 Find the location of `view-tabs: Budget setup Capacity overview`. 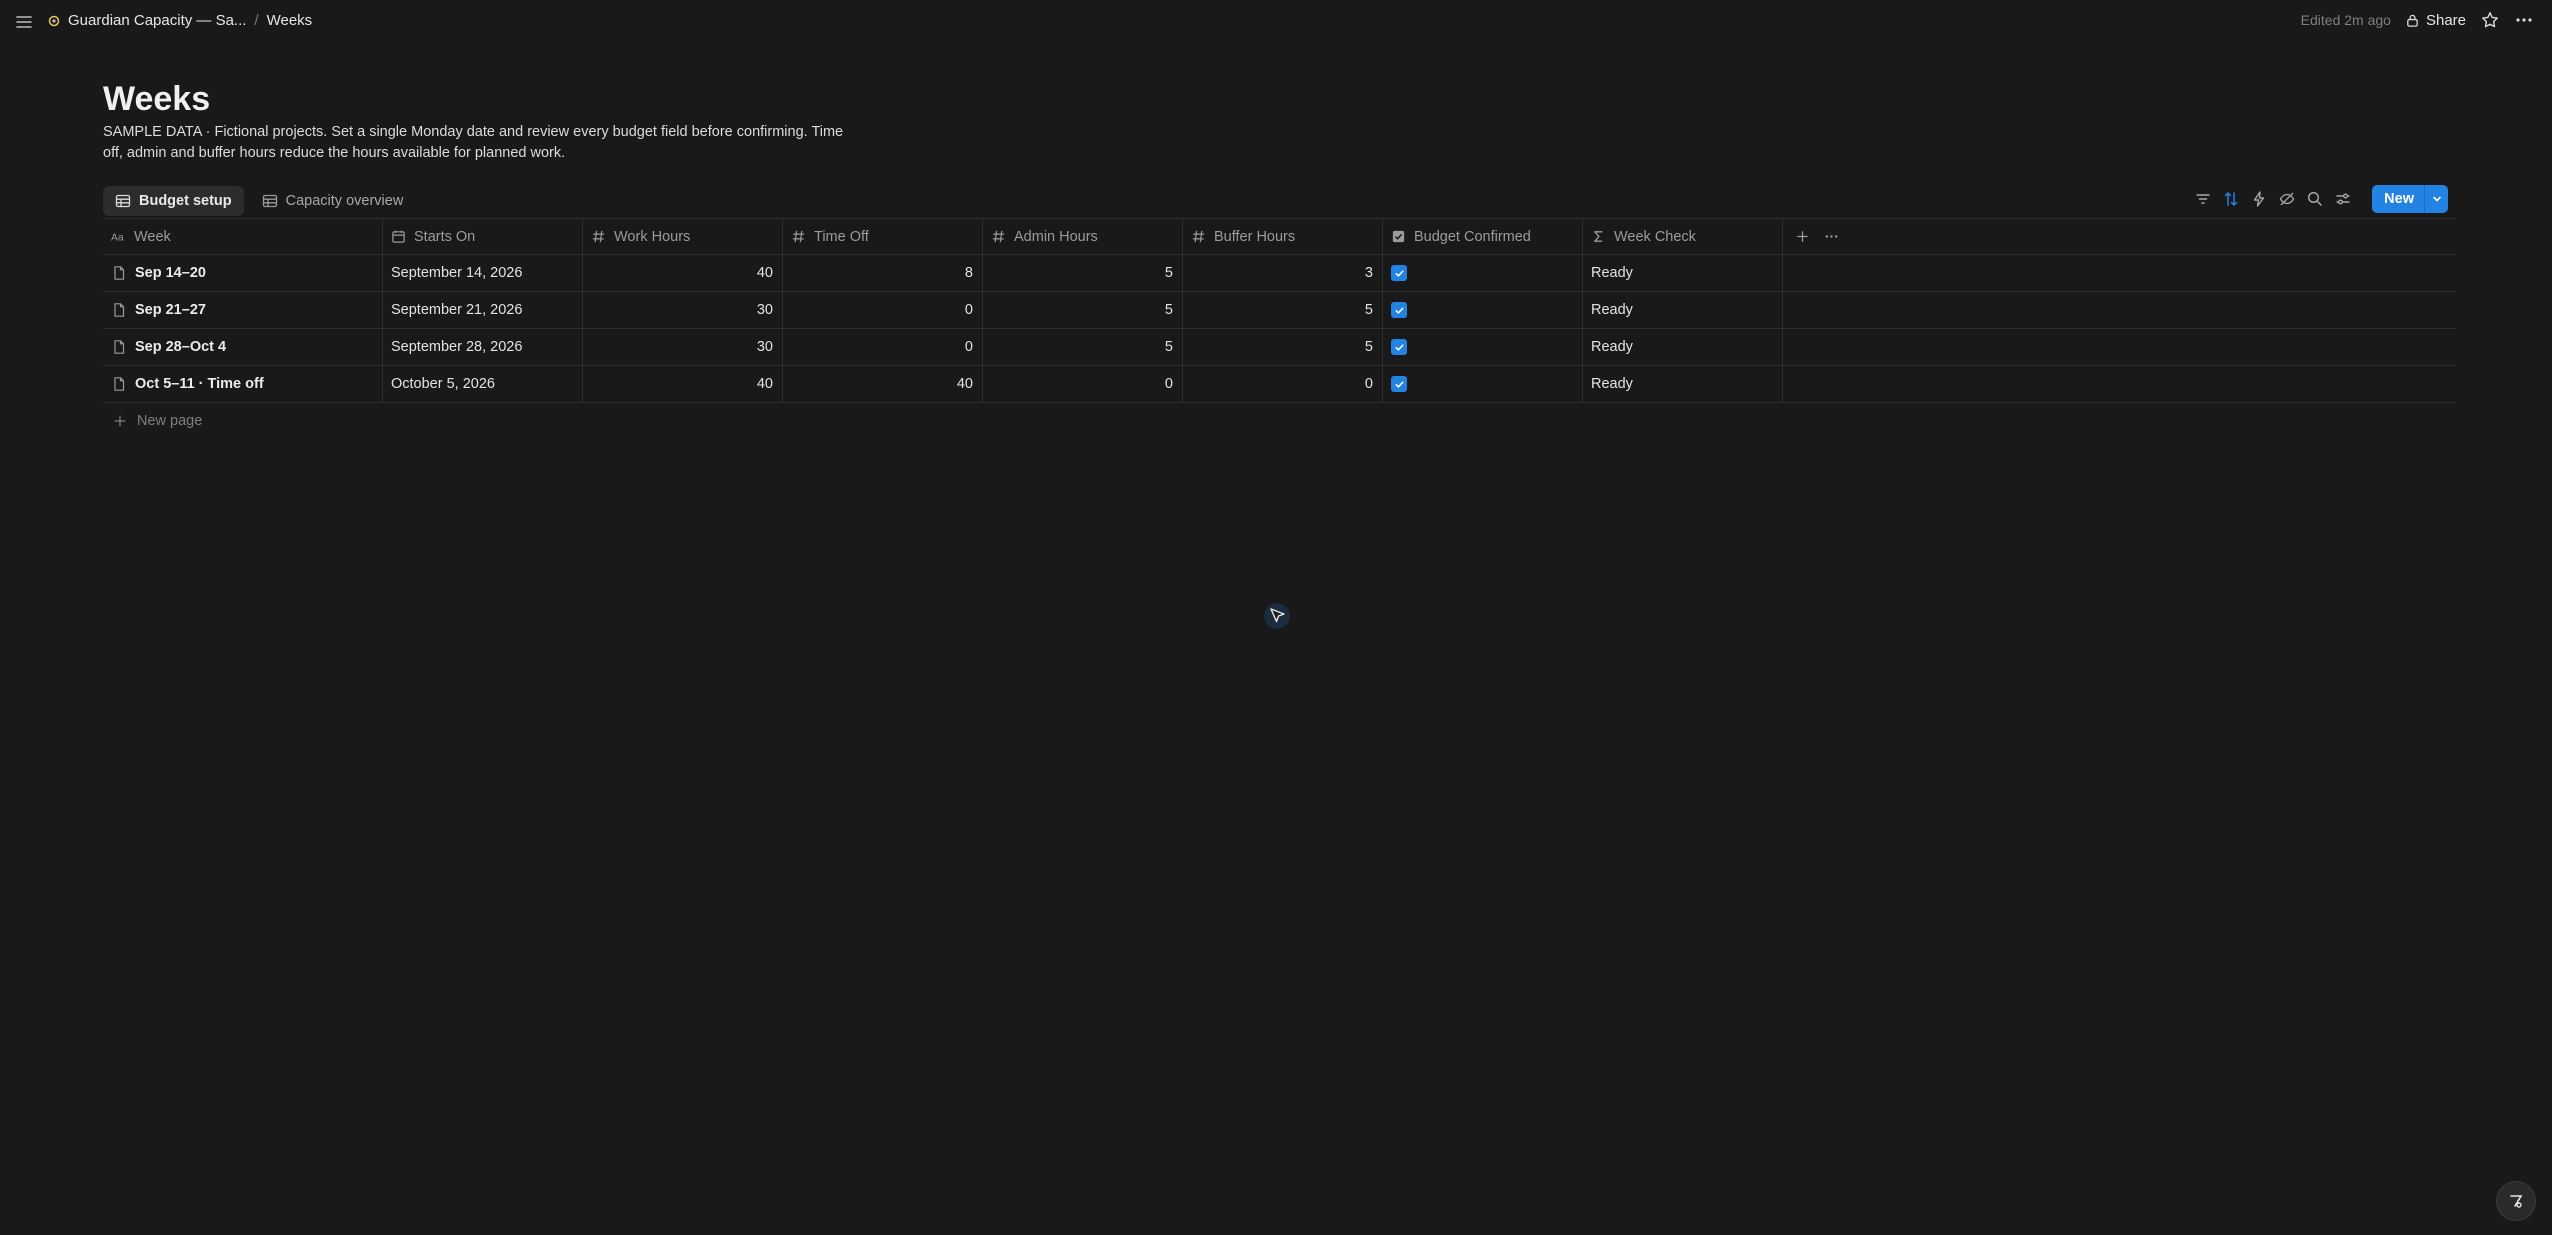

view-tabs: Budget setup Capacity overview is located at coordinates (259, 201).